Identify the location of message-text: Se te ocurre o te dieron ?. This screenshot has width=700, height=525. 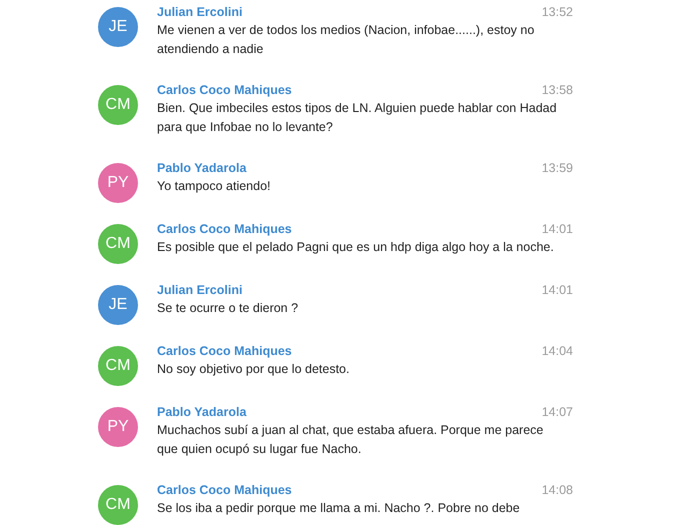
(228, 308).